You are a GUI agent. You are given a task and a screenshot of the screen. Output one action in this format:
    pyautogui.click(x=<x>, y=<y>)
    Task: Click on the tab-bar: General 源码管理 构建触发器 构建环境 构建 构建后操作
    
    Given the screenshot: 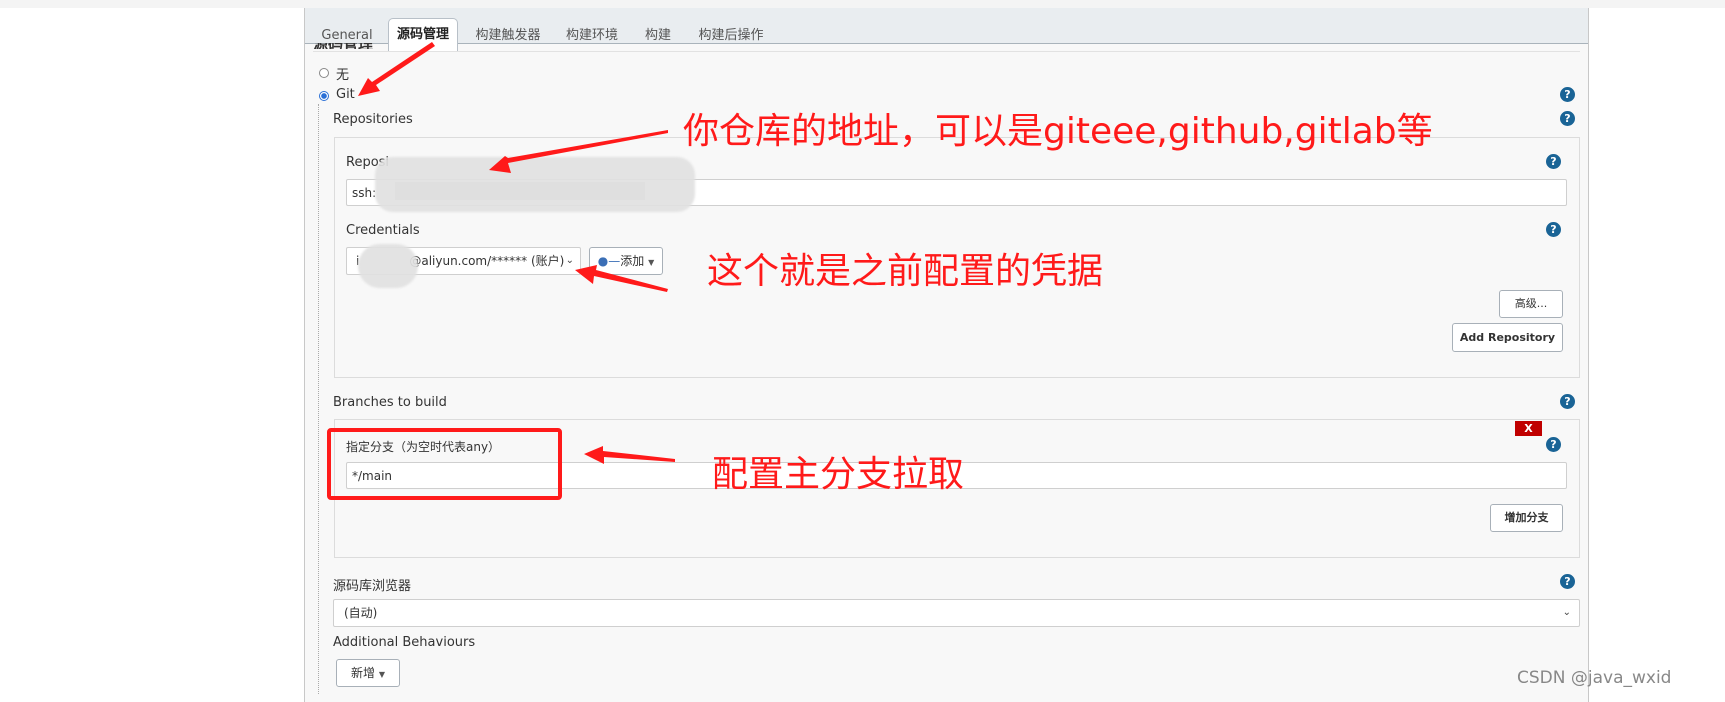 What is the action you would take?
    pyautogui.click(x=946, y=30)
    